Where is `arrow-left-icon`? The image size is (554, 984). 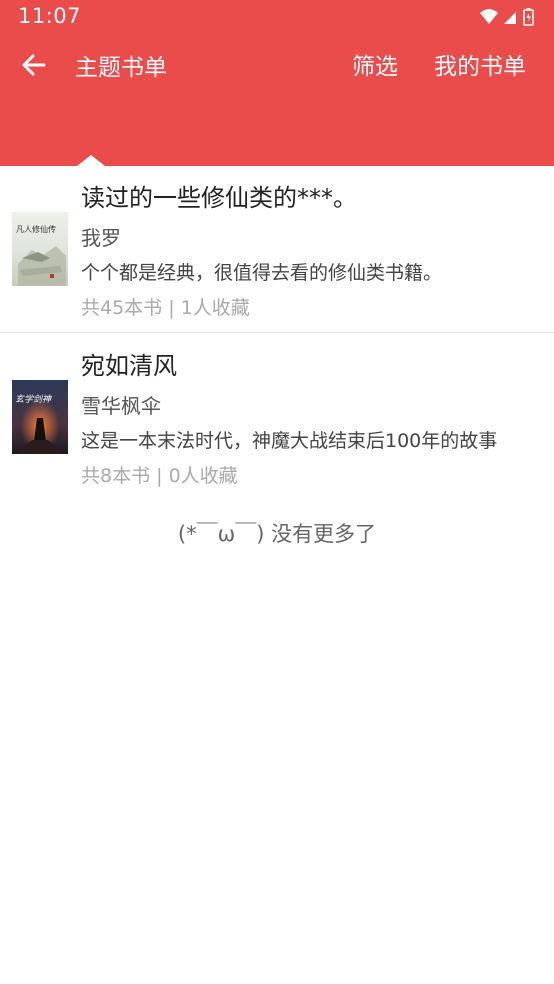
arrow-left-icon is located at coordinates (34, 65).